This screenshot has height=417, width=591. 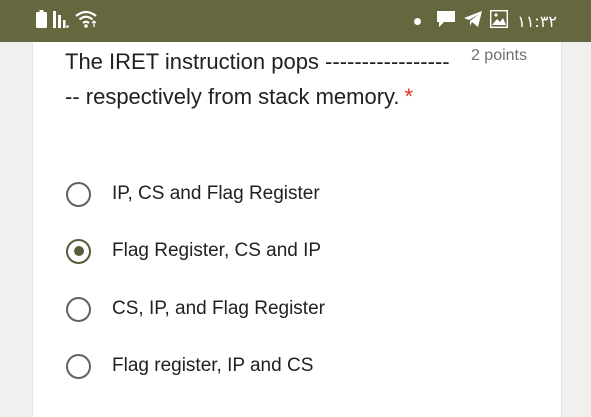 What do you see at coordinates (409, 96) in the screenshot?
I see `required-asterisk: *` at bounding box center [409, 96].